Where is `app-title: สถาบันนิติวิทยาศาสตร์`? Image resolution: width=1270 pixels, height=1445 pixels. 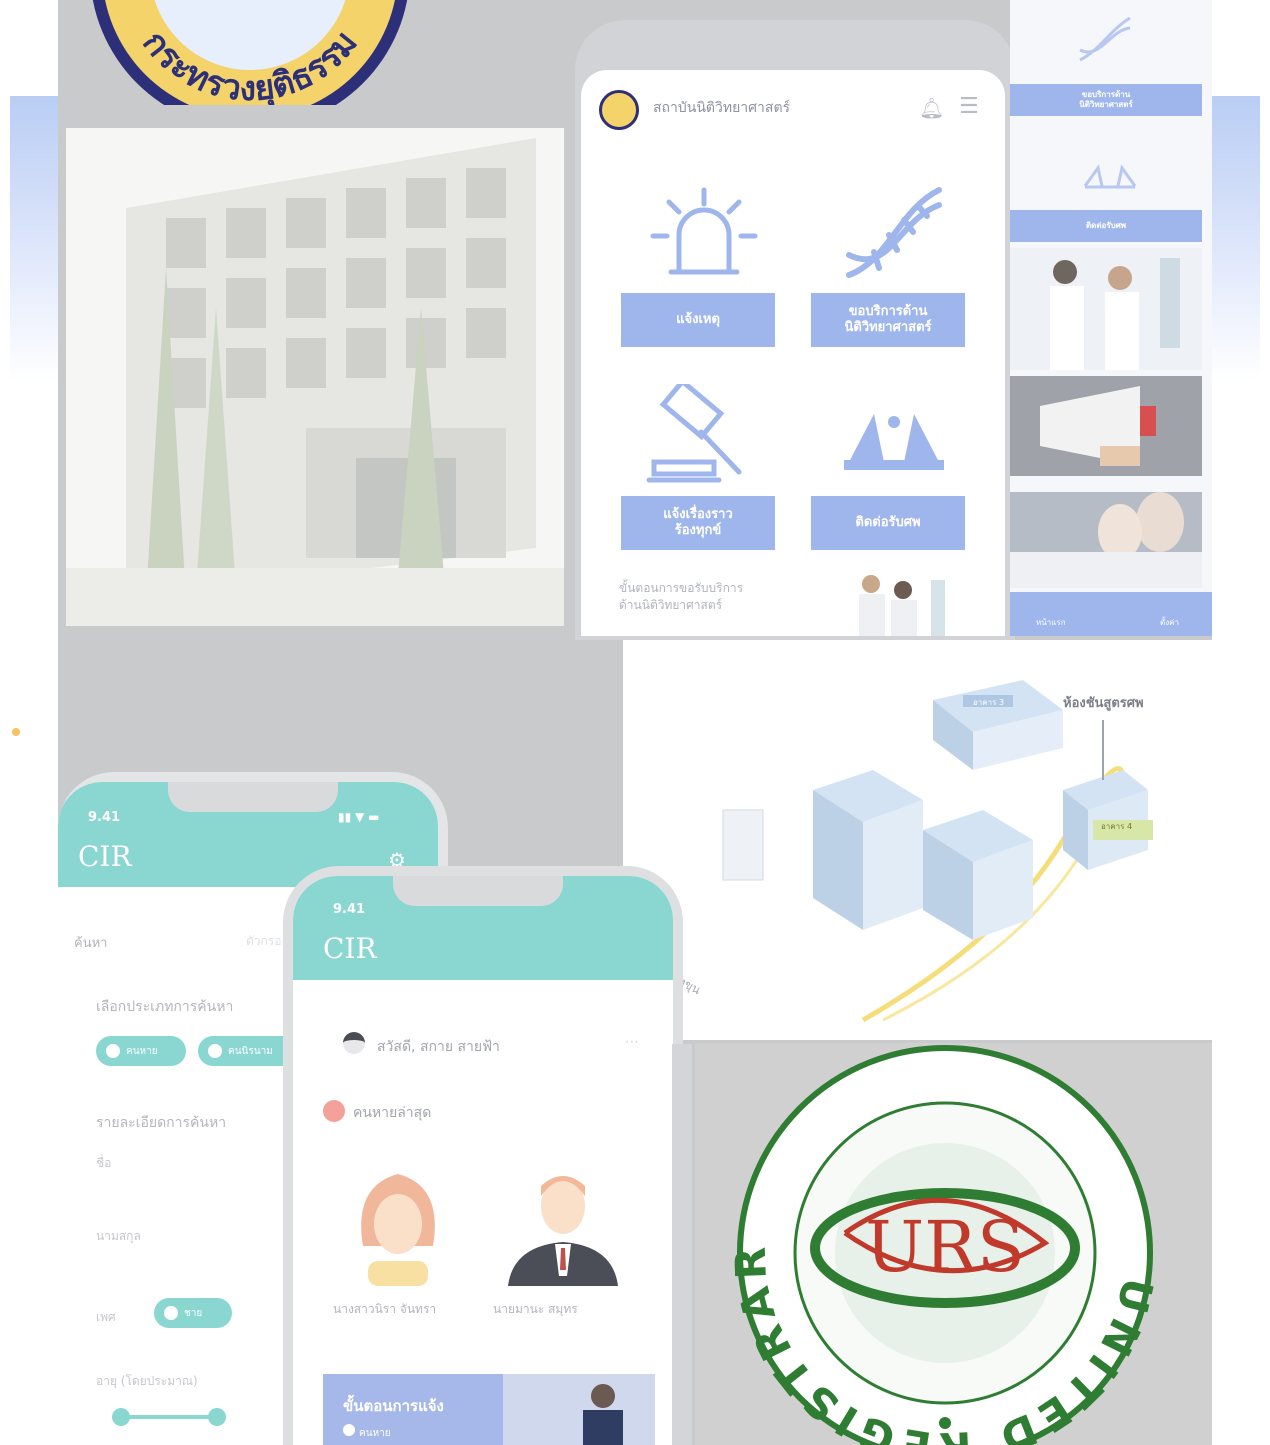 app-title: สถาบันนิติวิทยาศาสตร์ is located at coordinates (722, 108).